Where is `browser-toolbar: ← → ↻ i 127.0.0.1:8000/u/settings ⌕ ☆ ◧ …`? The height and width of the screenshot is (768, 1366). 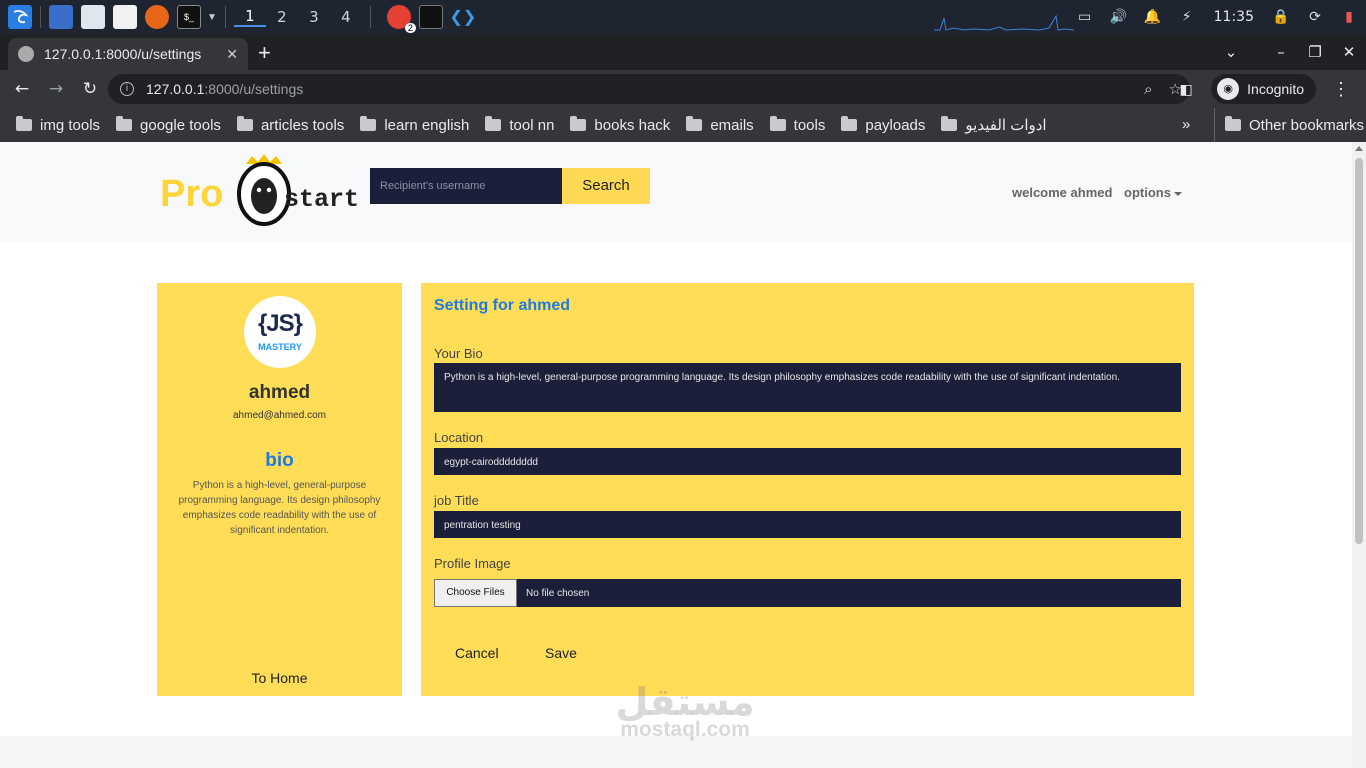 browser-toolbar: ← → ↻ i 127.0.0.1:8000/u/settings ⌕ ☆ ◧ … is located at coordinates (683, 89).